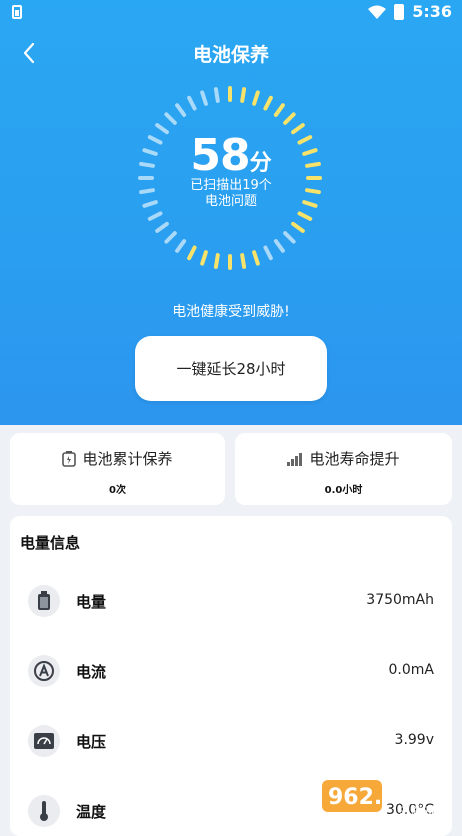 Image resolution: width=462 pixels, height=836 pixels. I want to click on stat-card-life: 电池寿命提升 0.0小时, so click(343, 469).